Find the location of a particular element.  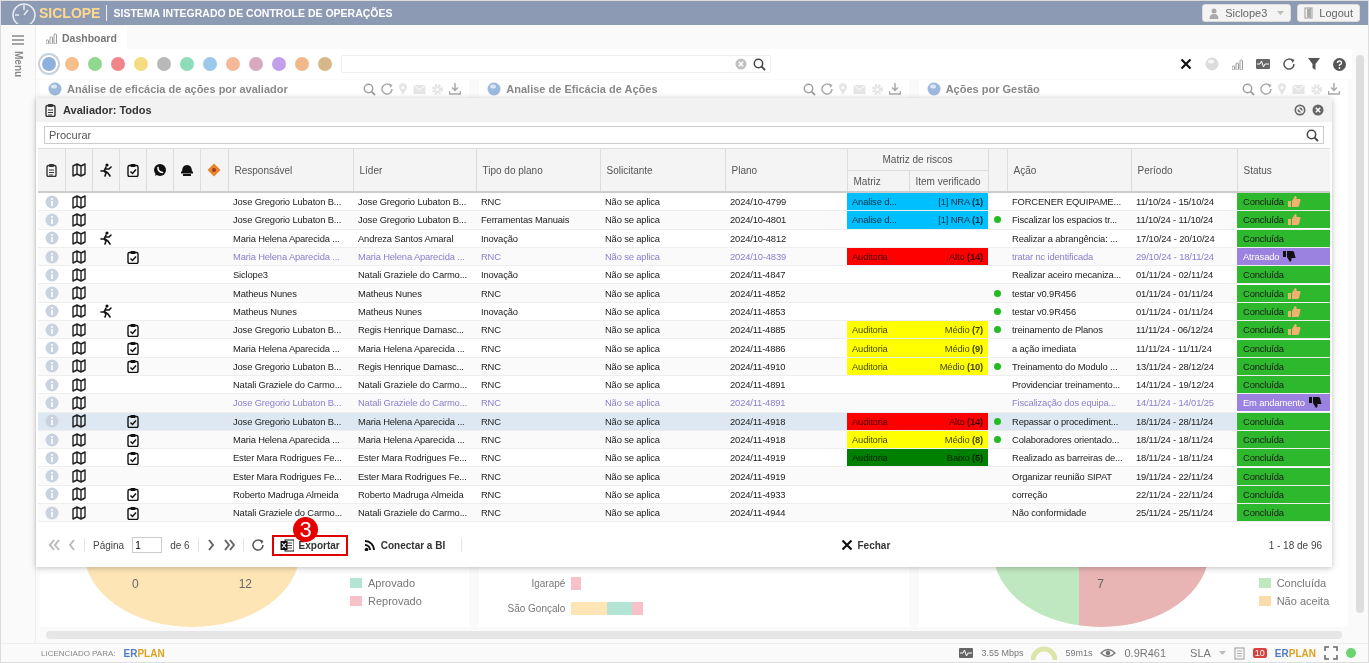

pulse-icon is located at coordinates (1263, 64).